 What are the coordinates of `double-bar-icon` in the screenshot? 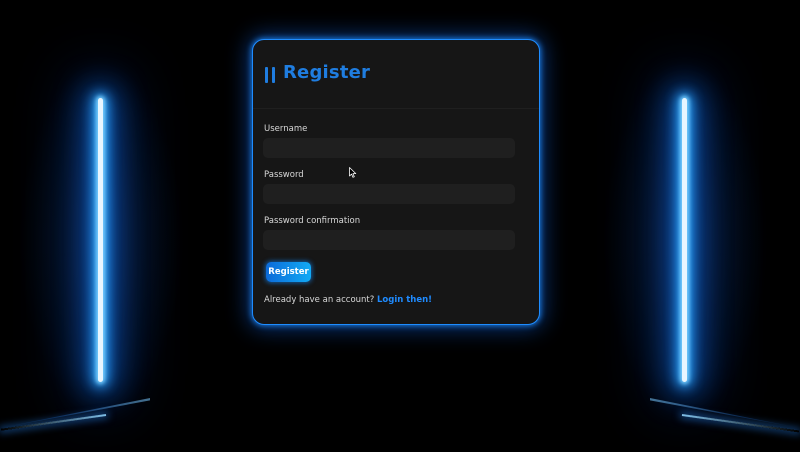 It's located at (270, 75).